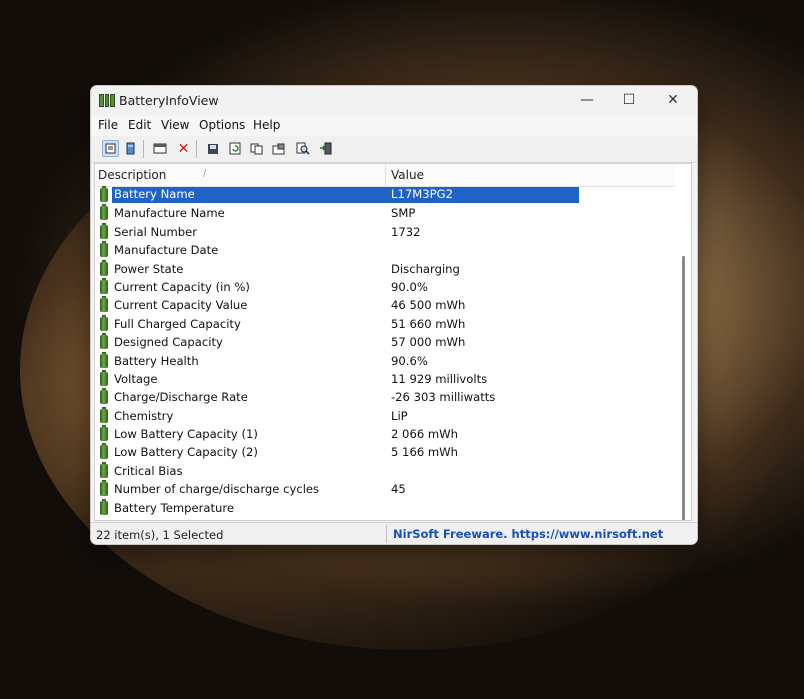  What do you see at coordinates (108, 125) in the screenshot?
I see `menu-file: File` at bounding box center [108, 125].